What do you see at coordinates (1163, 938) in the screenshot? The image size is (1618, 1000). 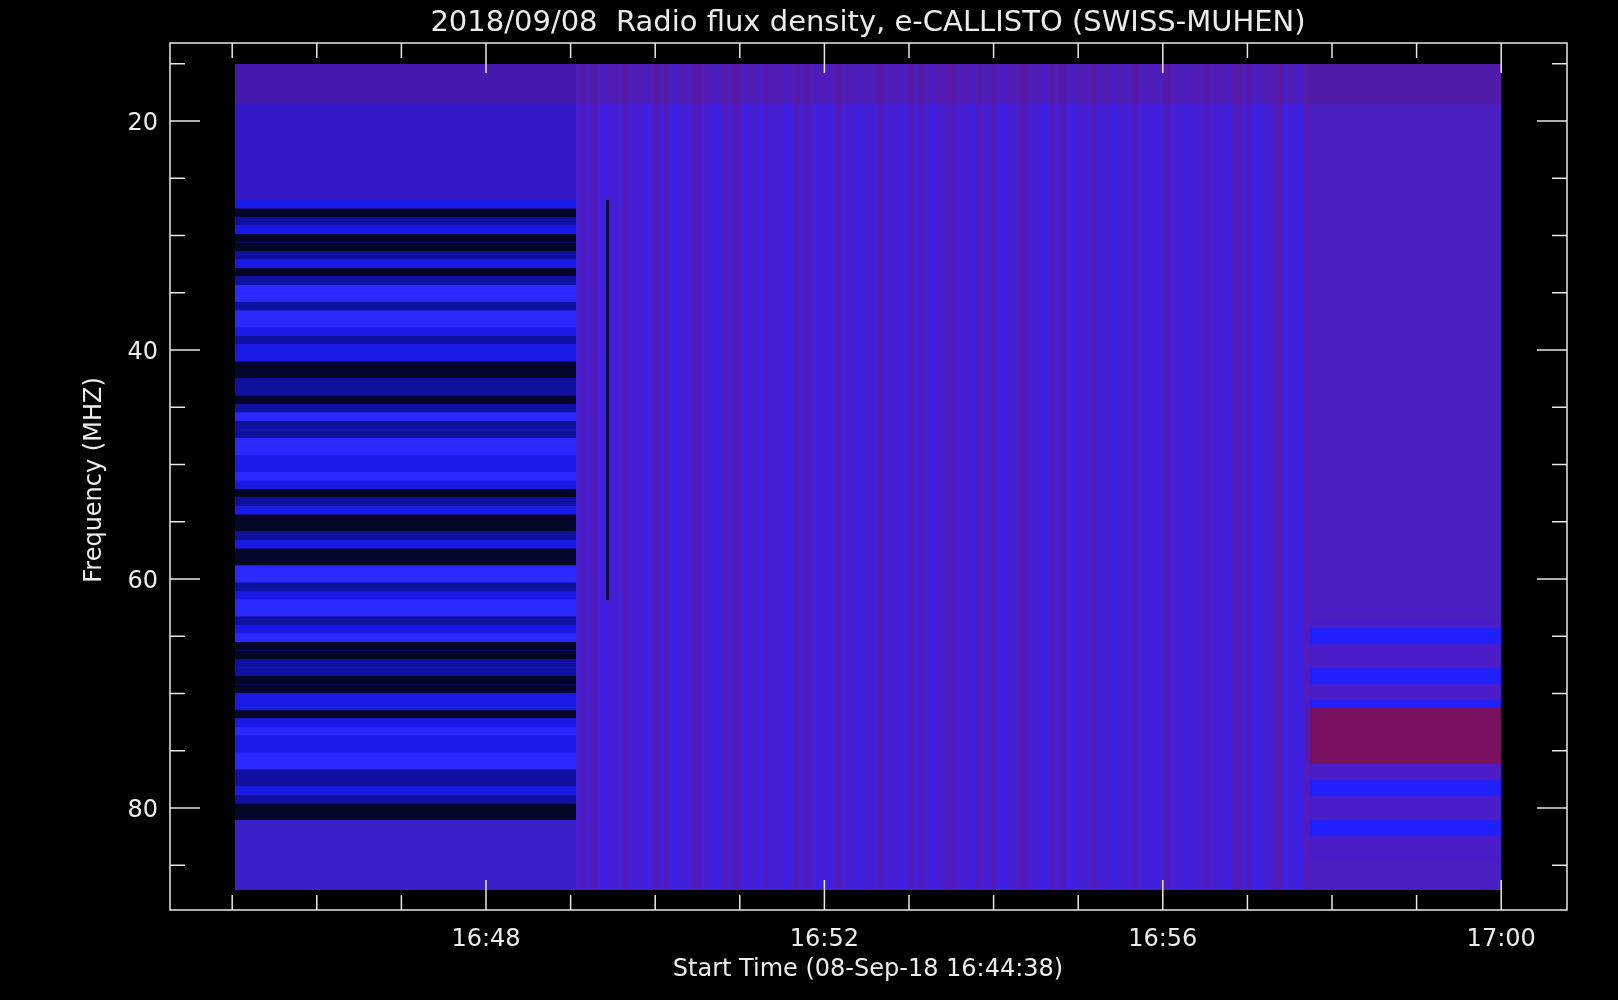 I see `x-tick-label: 16:56` at bounding box center [1163, 938].